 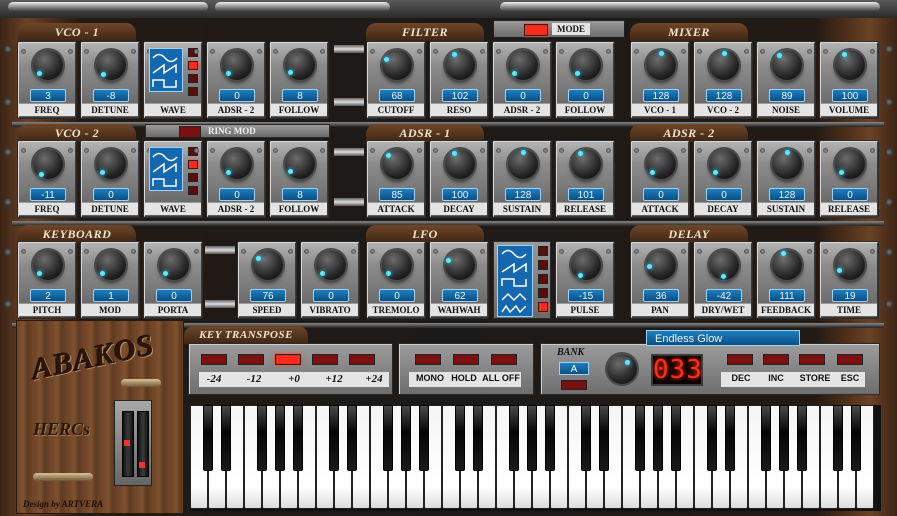 What do you see at coordinates (428, 359) in the screenshot?
I see `mono-led` at bounding box center [428, 359].